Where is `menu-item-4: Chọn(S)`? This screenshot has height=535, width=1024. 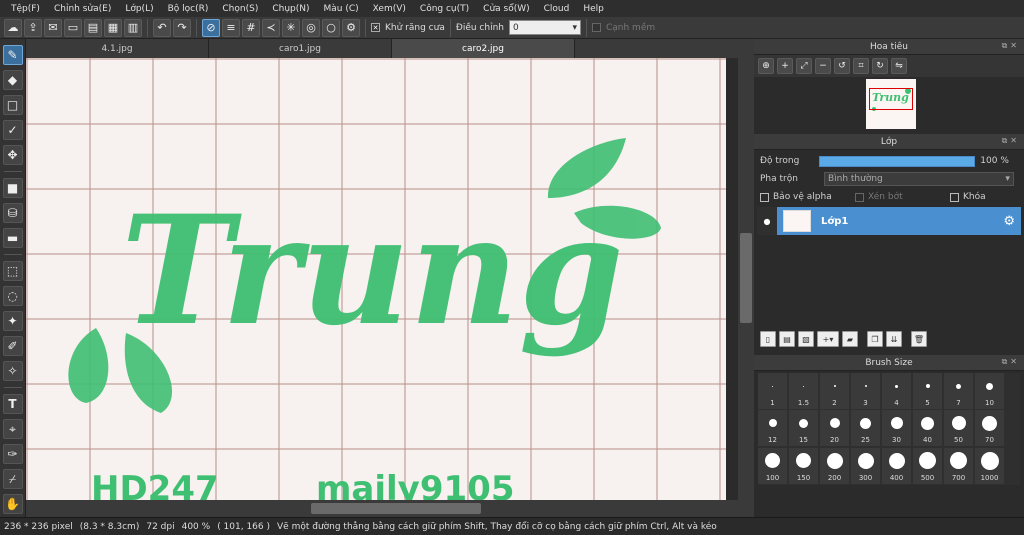 menu-item-4: Chọn(S) is located at coordinates (240, 9).